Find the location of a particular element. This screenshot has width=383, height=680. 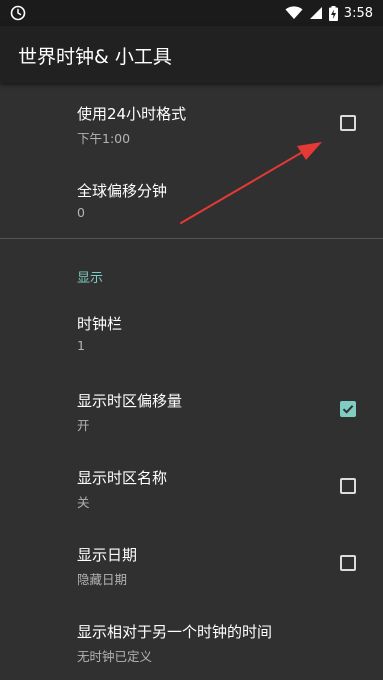

checkbox-24-hour-format is located at coordinates (348, 123).